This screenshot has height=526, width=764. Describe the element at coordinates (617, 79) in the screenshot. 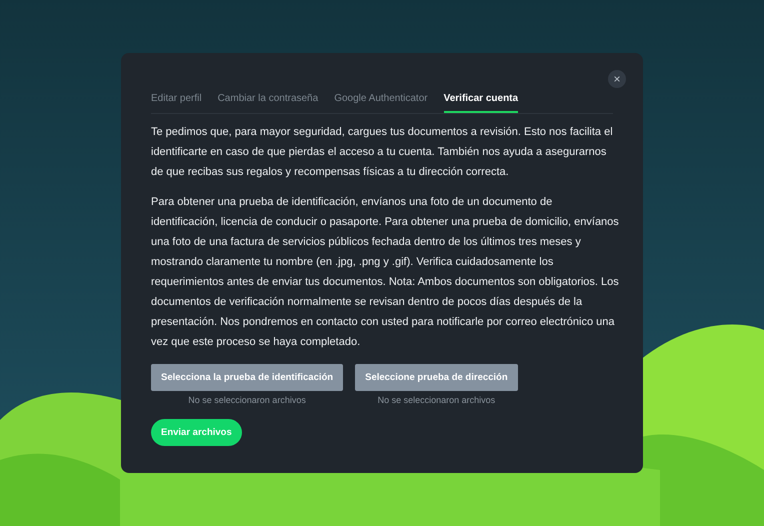

I see `close-button: ×` at that location.